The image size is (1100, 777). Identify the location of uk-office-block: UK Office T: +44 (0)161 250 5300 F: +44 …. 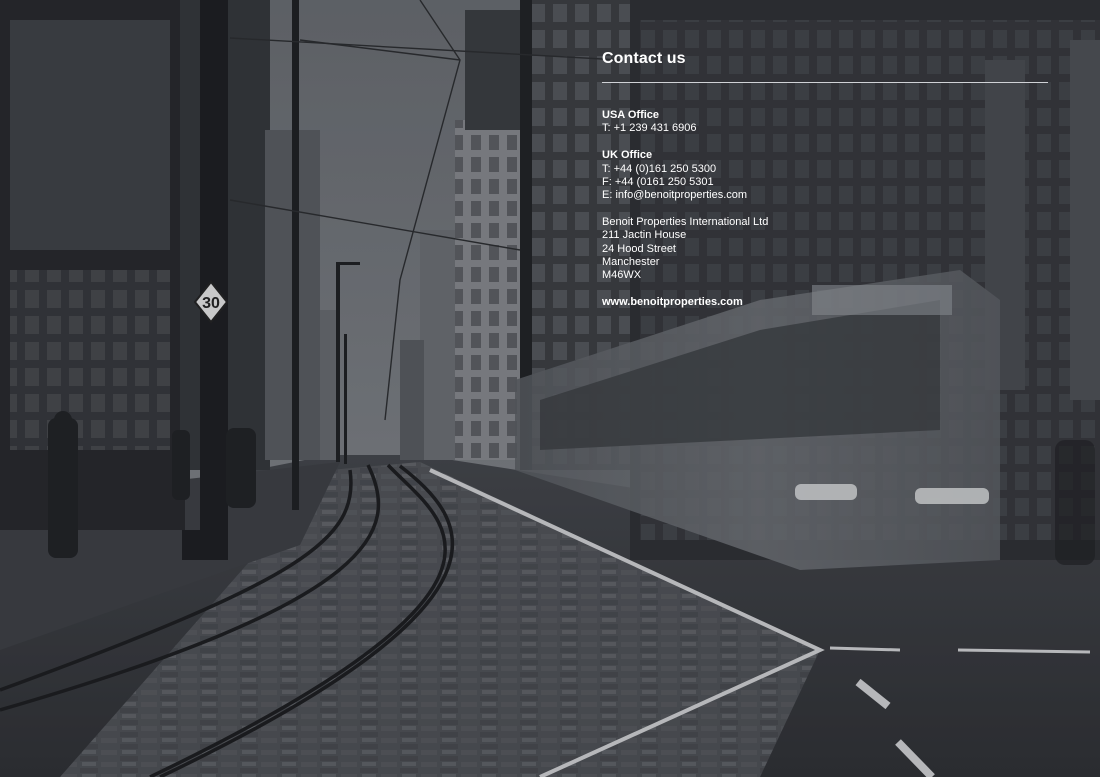
(825, 175).